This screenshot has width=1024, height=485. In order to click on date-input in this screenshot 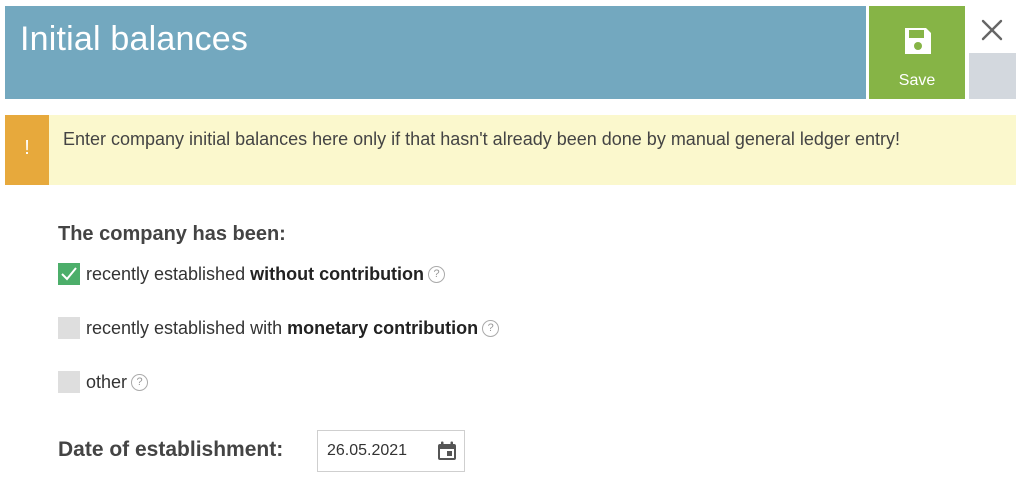, I will do `click(373, 451)`.